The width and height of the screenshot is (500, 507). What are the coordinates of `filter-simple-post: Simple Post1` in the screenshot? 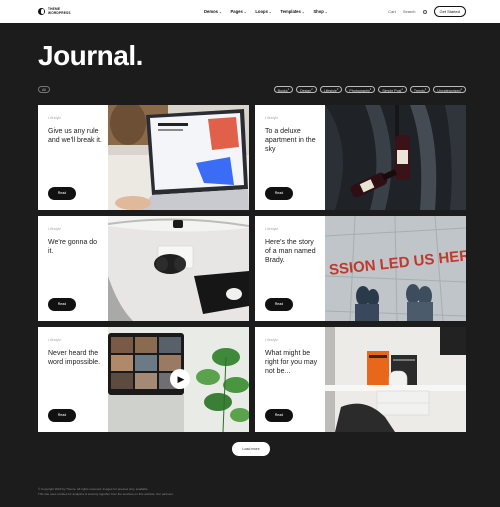 It's located at (392, 89).